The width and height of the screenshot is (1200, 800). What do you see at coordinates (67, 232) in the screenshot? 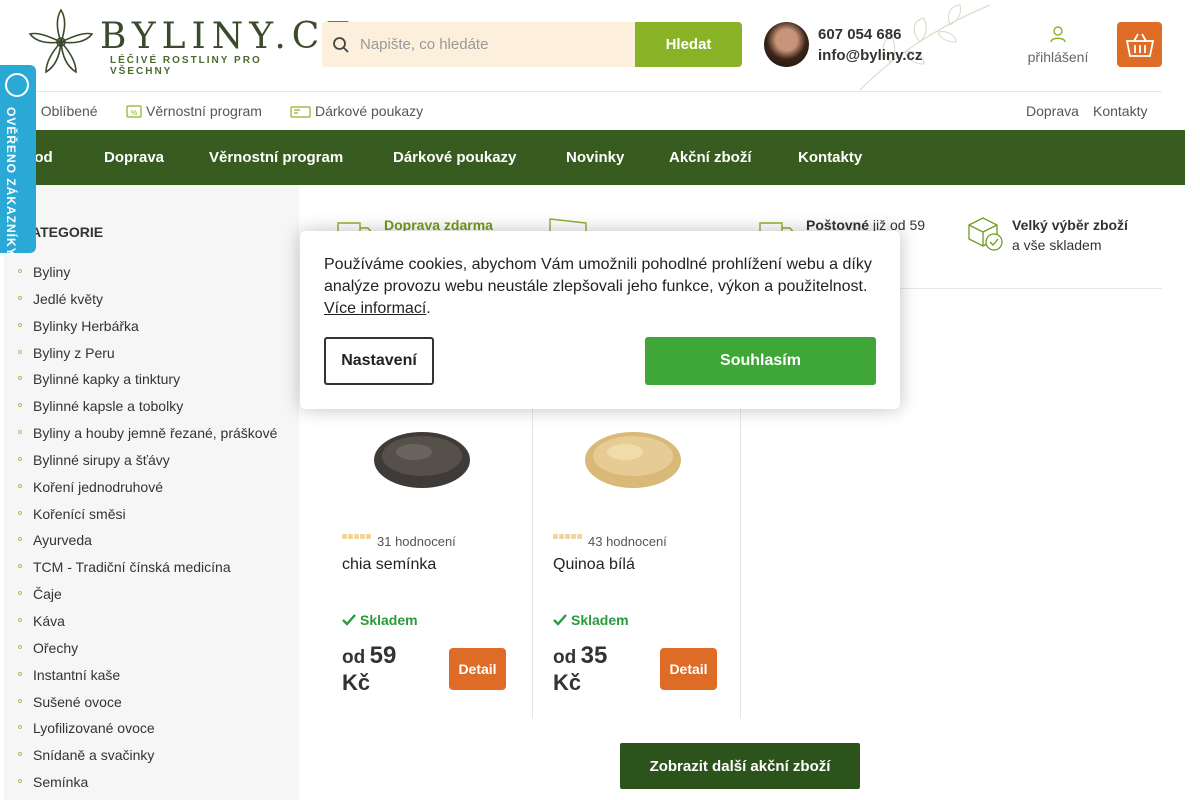
I see `category-title: ATEGORIE` at bounding box center [67, 232].